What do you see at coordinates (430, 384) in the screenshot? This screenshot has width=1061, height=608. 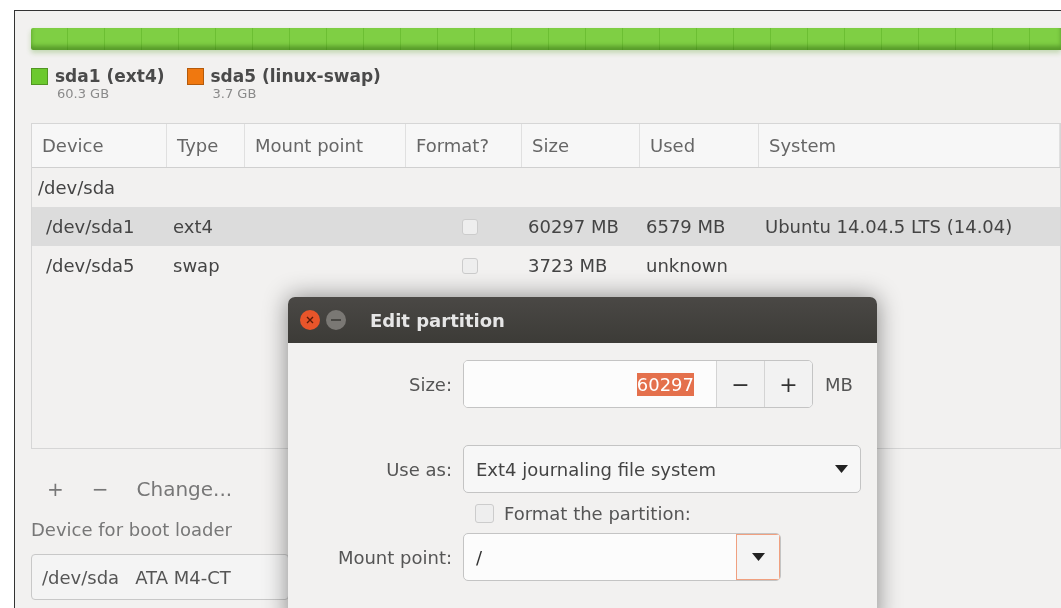 I see `field-label: Size:` at bounding box center [430, 384].